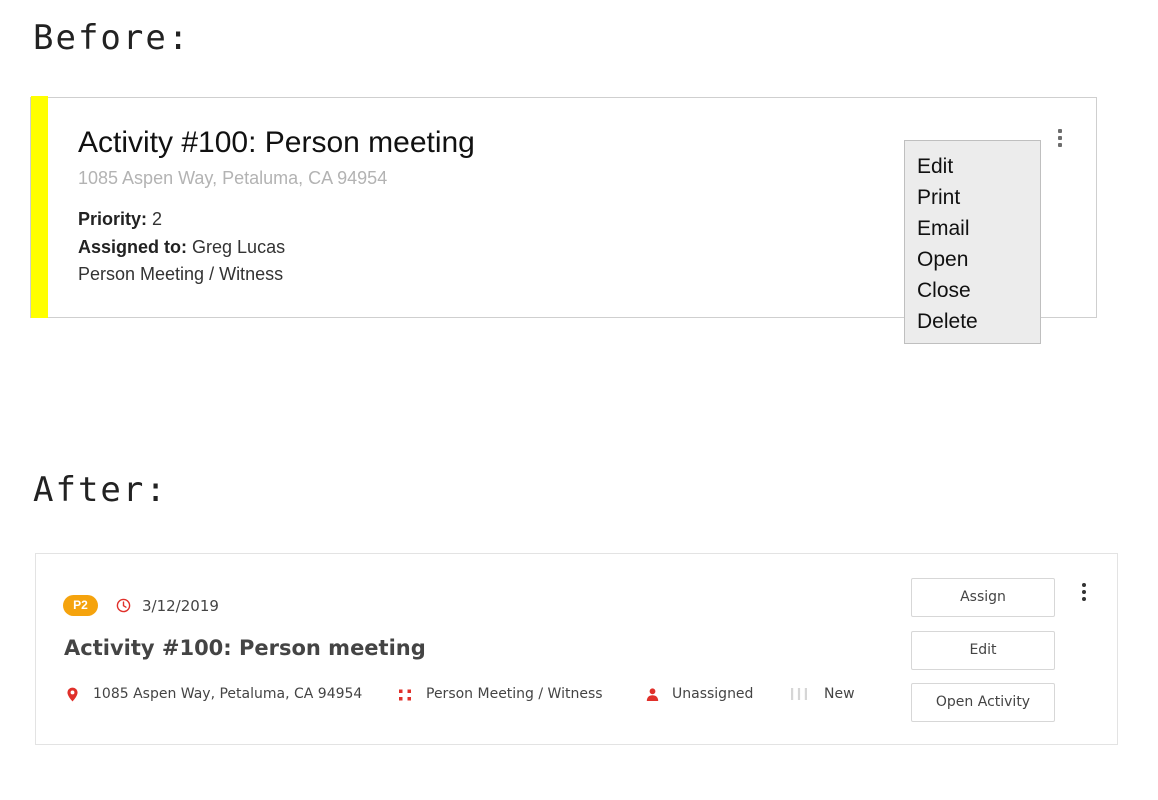 The width and height of the screenshot is (1158, 800). I want to click on menu-item-close: Close, so click(972, 292).